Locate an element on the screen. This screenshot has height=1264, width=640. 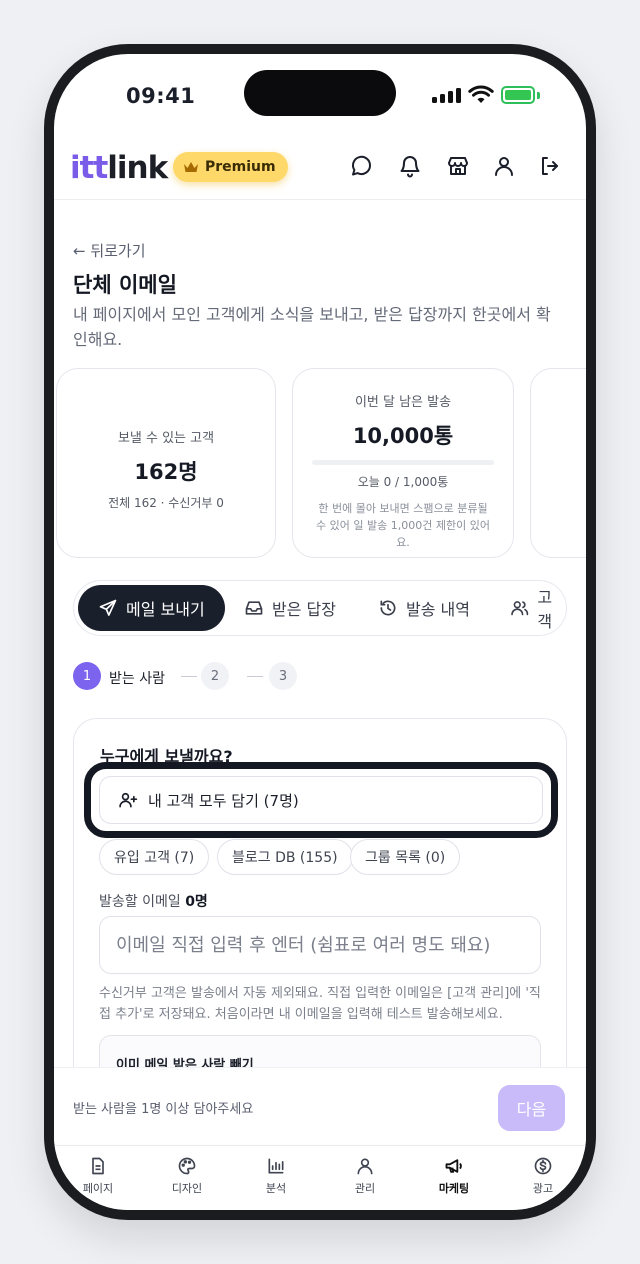
step-3: 3 is located at coordinates (283, 676).